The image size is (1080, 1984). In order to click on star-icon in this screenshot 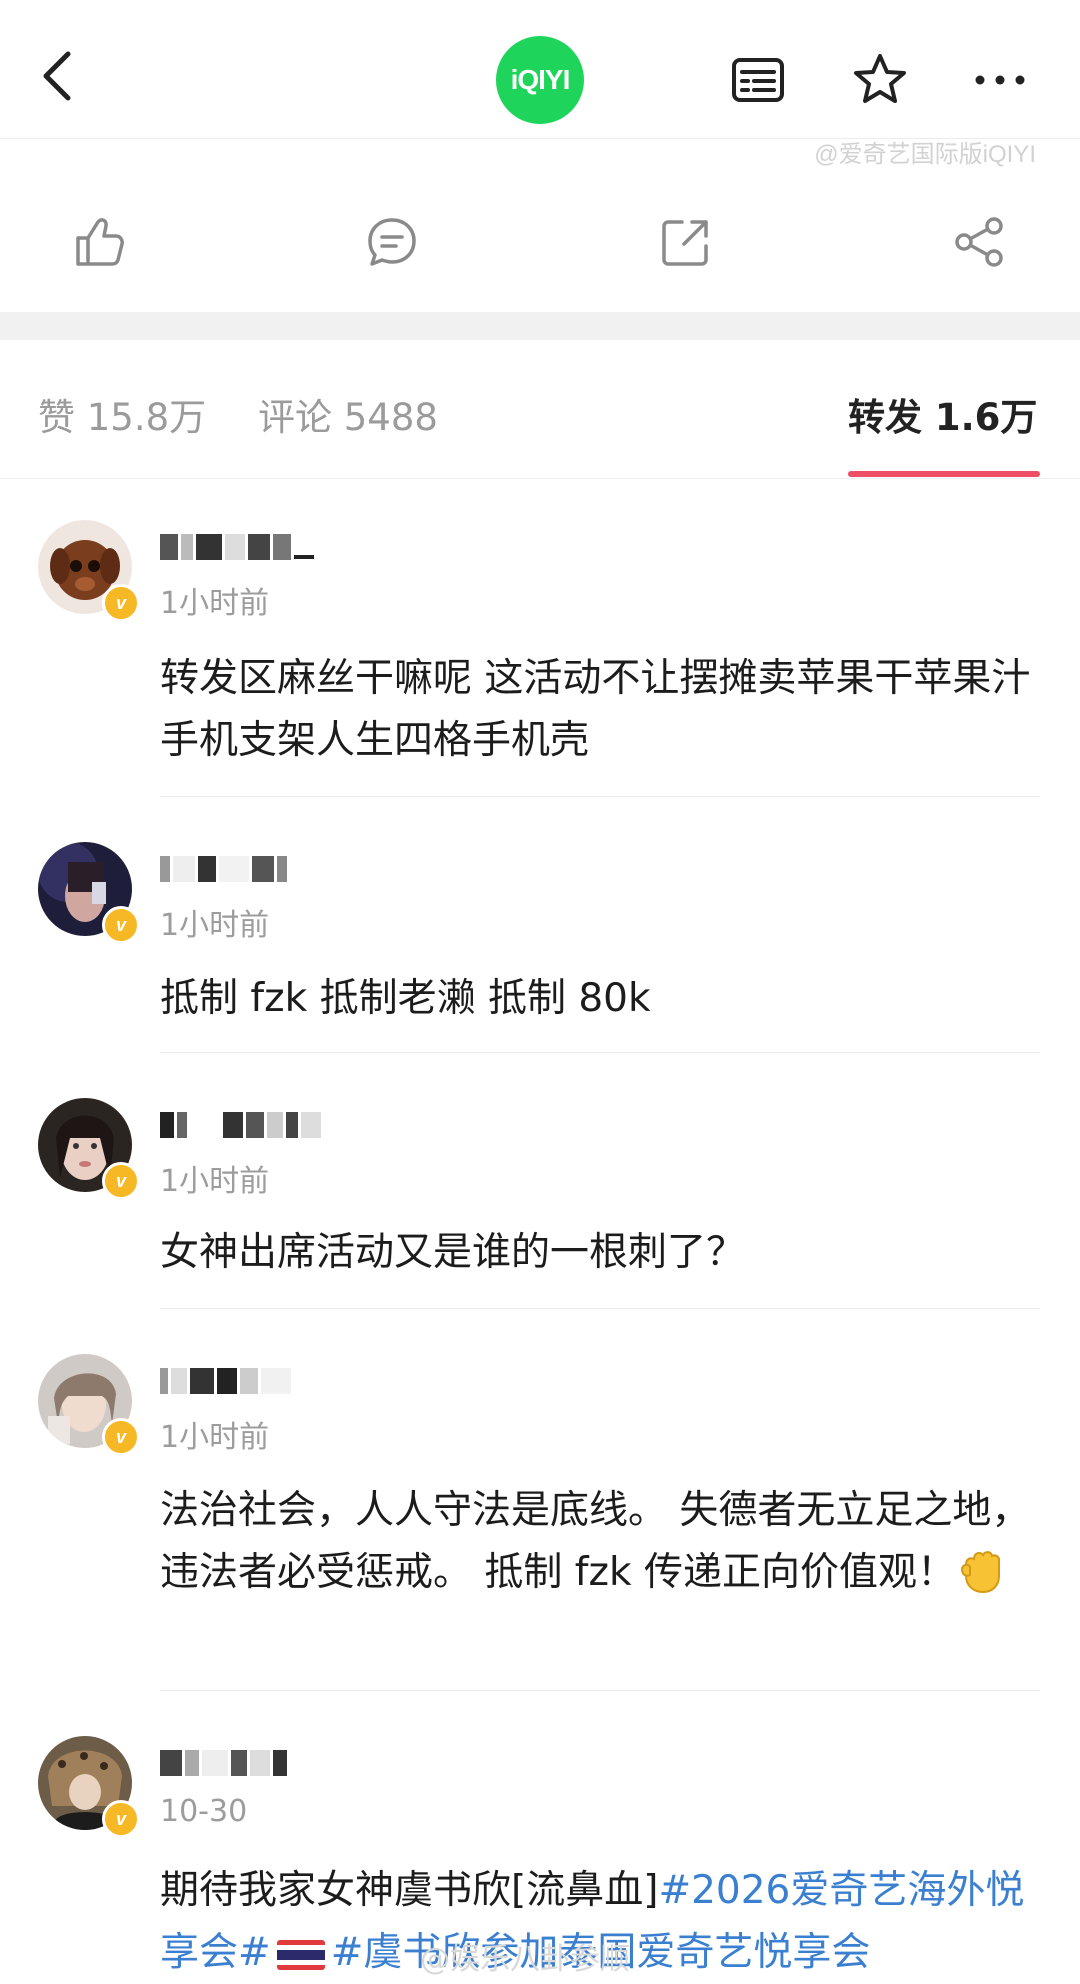, I will do `click(880, 80)`.